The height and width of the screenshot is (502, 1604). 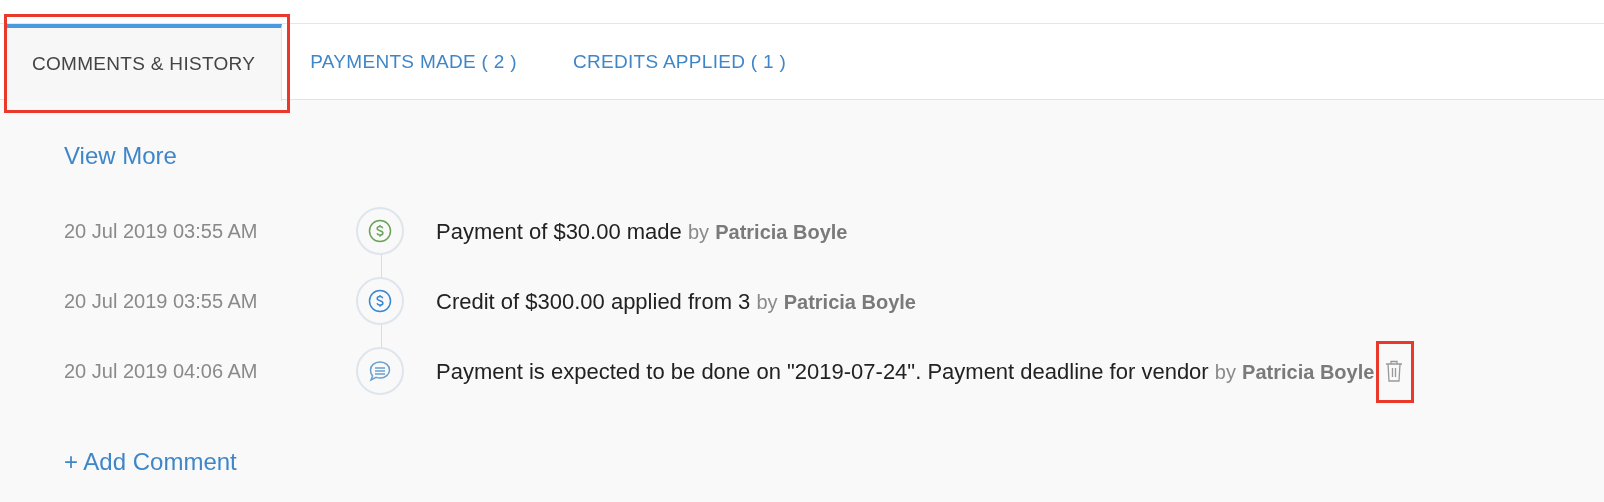 What do you see at coordinates (676, 301) in the screenshot?
I see `history-entry: Credit of $300.00 applied from 3 by Patricia Boyle` at bounding box center [676, 301].